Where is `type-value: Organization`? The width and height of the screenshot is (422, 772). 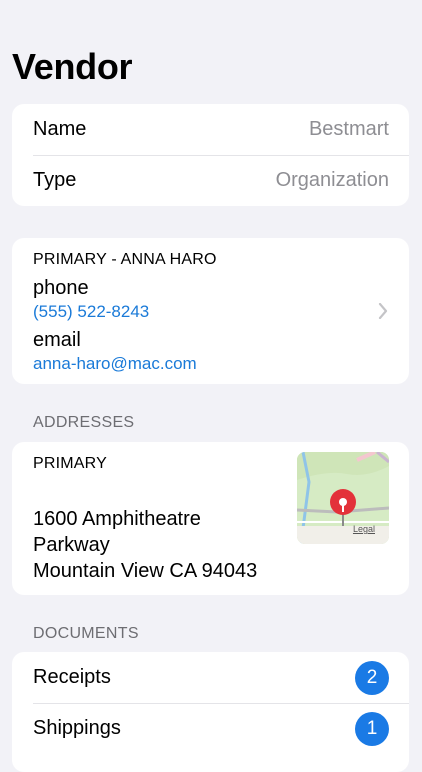
type-value: Organization is located at coordinates (332, 180).